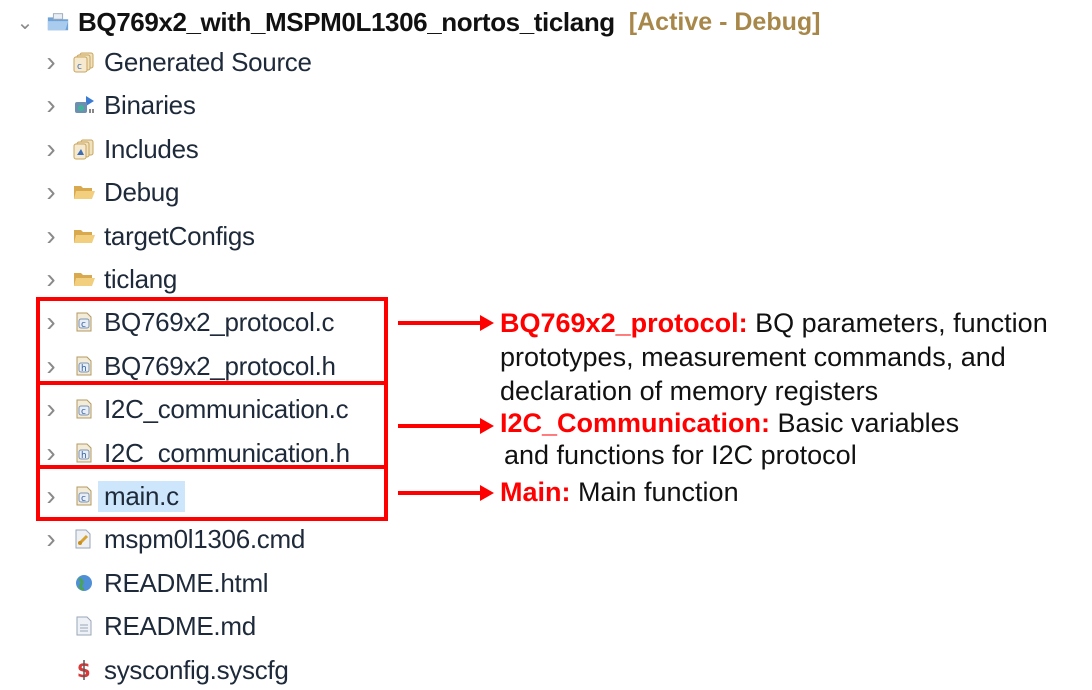 Image resolution: width=1092 pixels, height=690 pixels. I want to click on sysconfig-icon: S, so click(84, 670).